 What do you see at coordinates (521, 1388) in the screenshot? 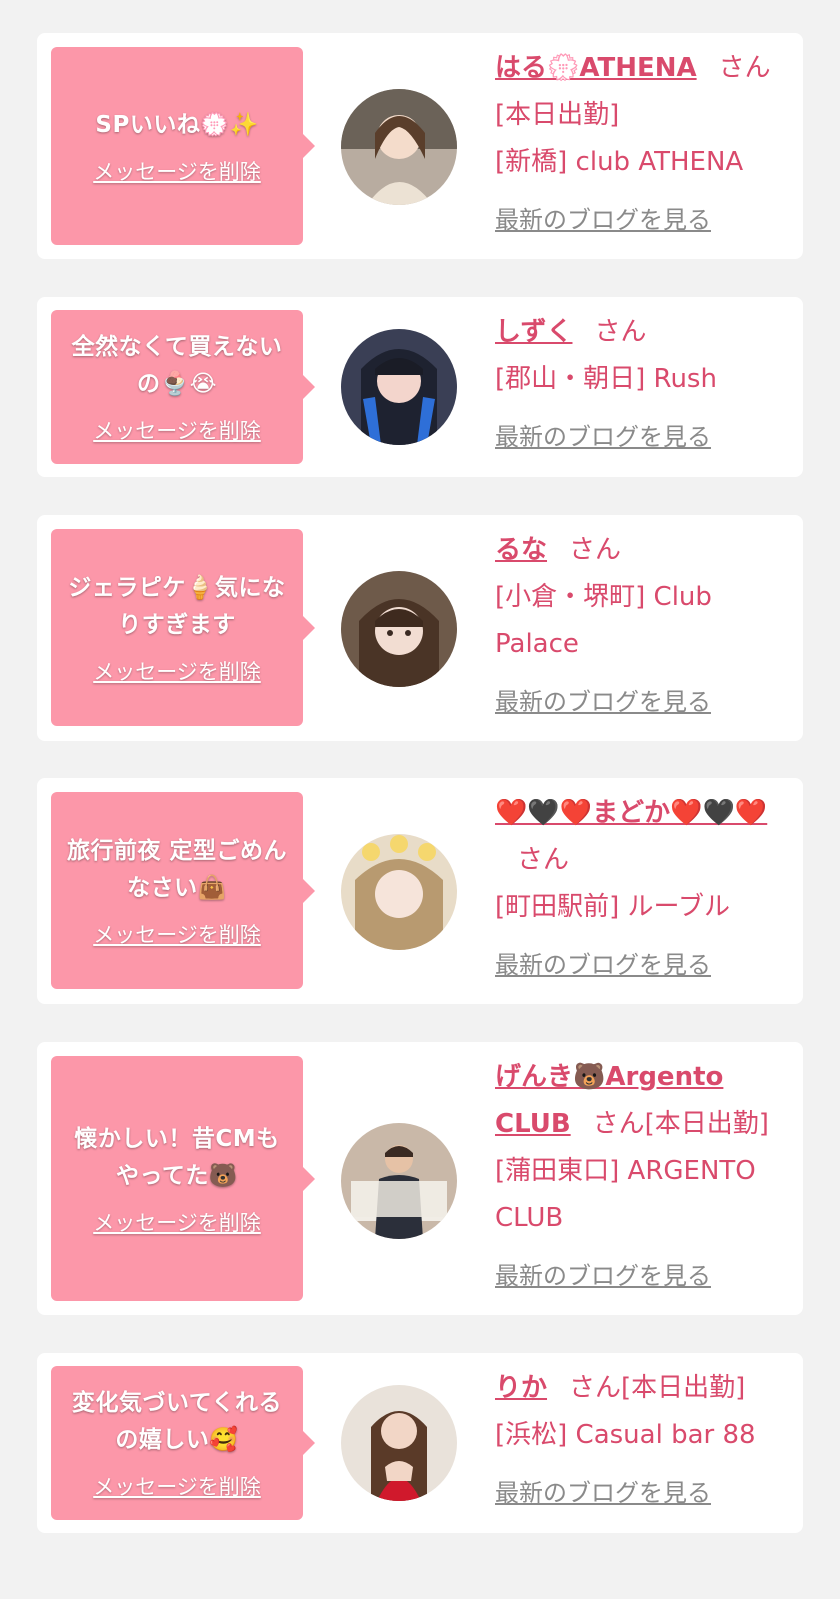
I see `cast-name-link: りか` at bounding box center [521, 1388].